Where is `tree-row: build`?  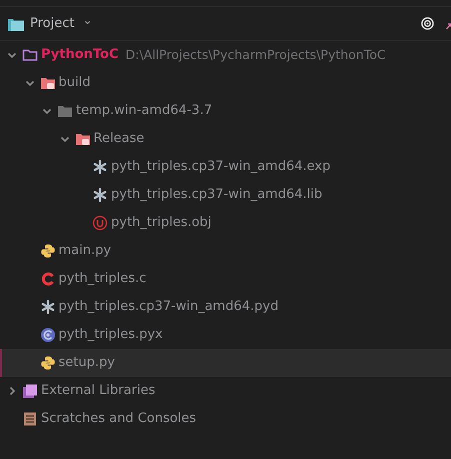 tree-row: build is located at coordinates (225, 83).